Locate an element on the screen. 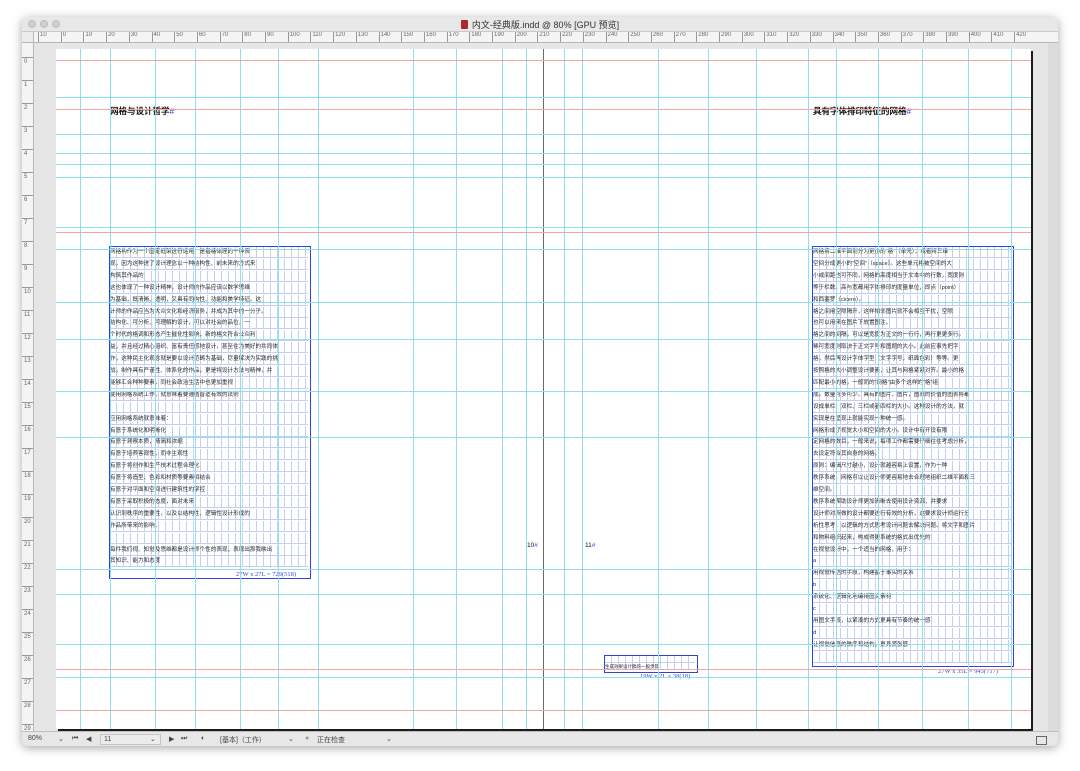  ruler-tick-label: 120 is located at coordinates (340, 35).